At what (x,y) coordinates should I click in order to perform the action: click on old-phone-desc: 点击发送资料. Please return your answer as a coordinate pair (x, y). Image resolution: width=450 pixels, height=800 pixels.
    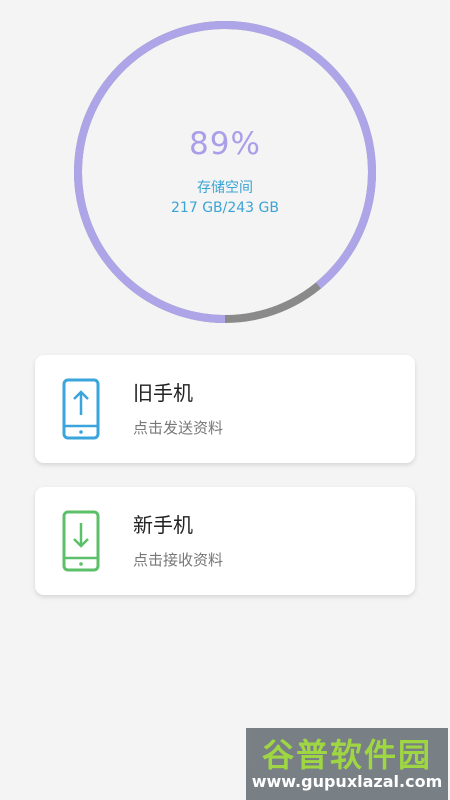
    Looking at the image, I should click on (178, 428).